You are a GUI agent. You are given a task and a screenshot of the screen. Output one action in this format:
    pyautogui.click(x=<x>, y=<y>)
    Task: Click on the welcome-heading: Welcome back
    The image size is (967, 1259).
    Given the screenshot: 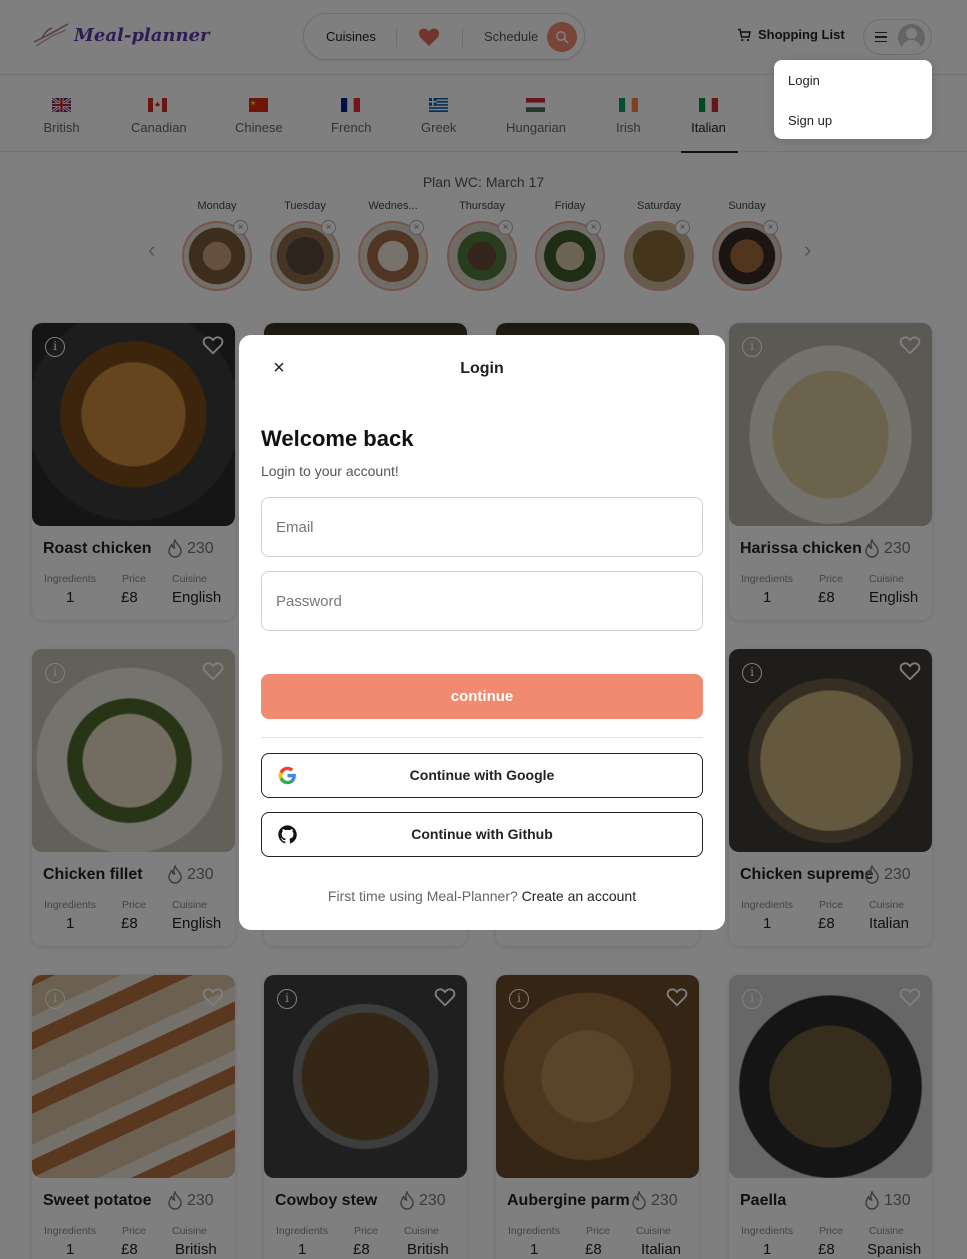 What is the action you would take?
    pyautogui.click(x=337, y=438)
    